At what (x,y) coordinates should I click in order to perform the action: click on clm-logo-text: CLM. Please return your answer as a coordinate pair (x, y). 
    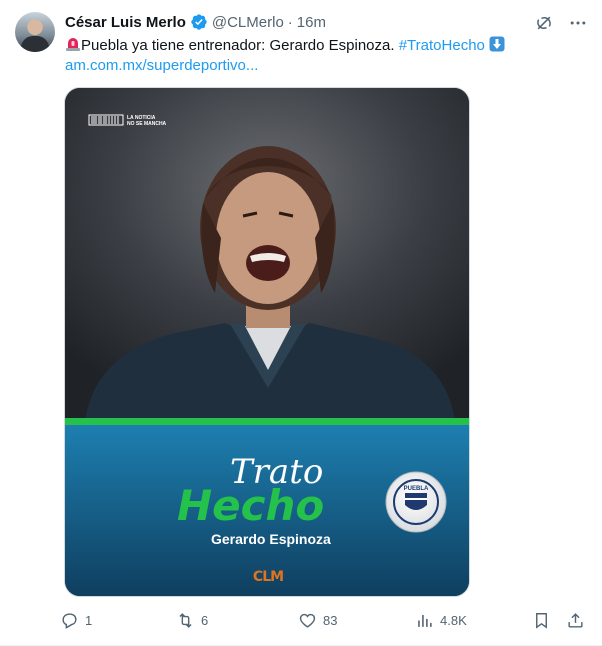
    Looking at the image, I should click on (268, 577).